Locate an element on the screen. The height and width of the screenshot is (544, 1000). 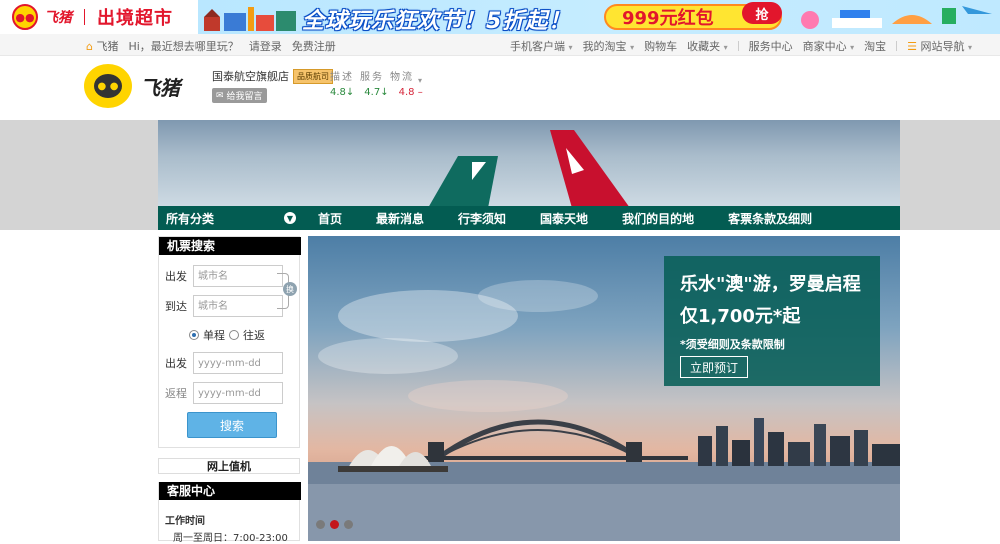
travel-deco-icon is located at coordinates (896, 17).